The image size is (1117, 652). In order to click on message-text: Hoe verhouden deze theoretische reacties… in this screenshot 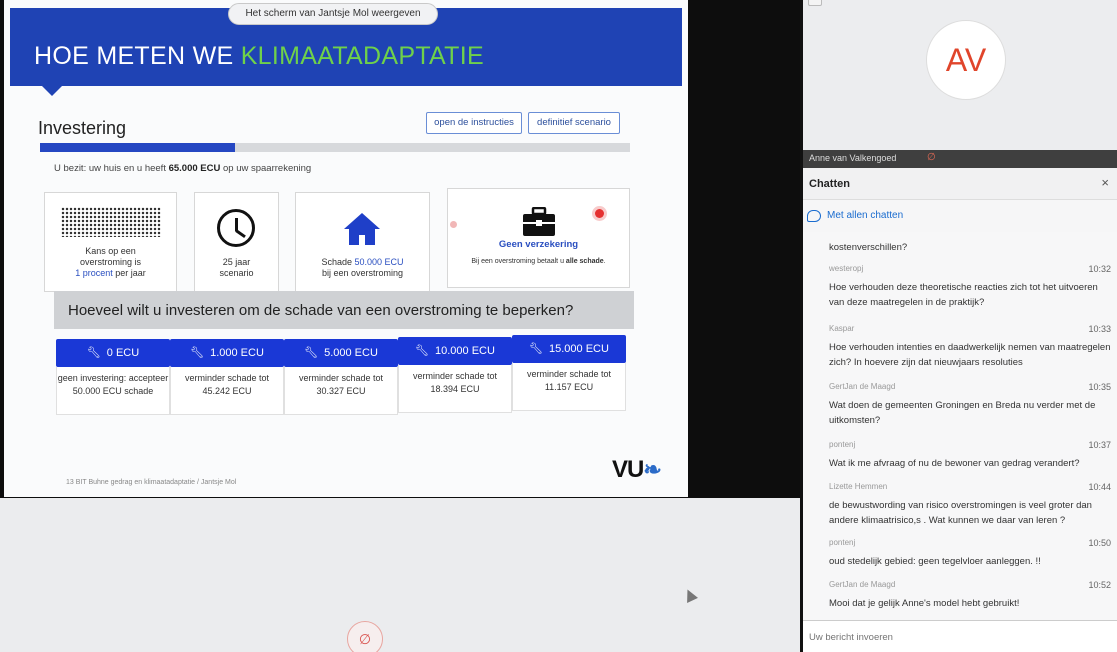, I will do `click(963, 295)`.